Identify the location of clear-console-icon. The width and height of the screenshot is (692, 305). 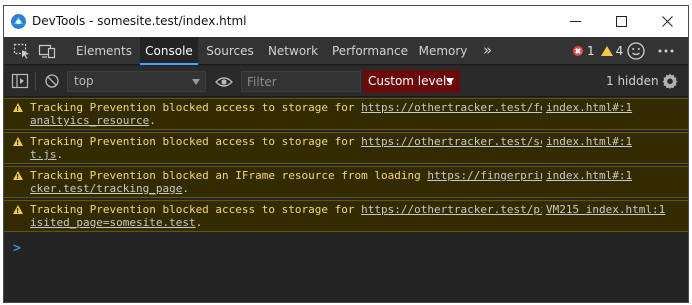
(52, 81).